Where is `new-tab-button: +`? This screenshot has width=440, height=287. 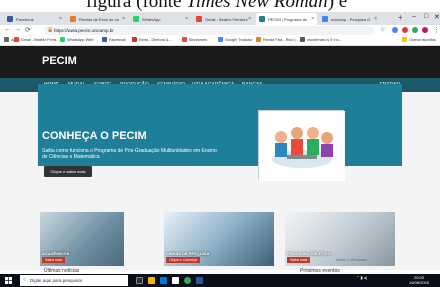
new-tab-button: + is located at coordinates (400, 17).